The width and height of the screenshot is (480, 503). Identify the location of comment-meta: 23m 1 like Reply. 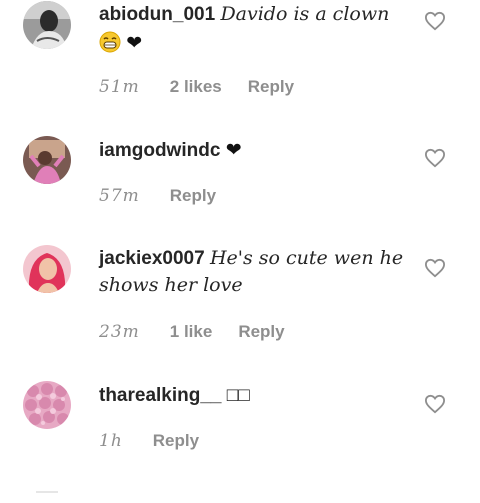
(192, 332).